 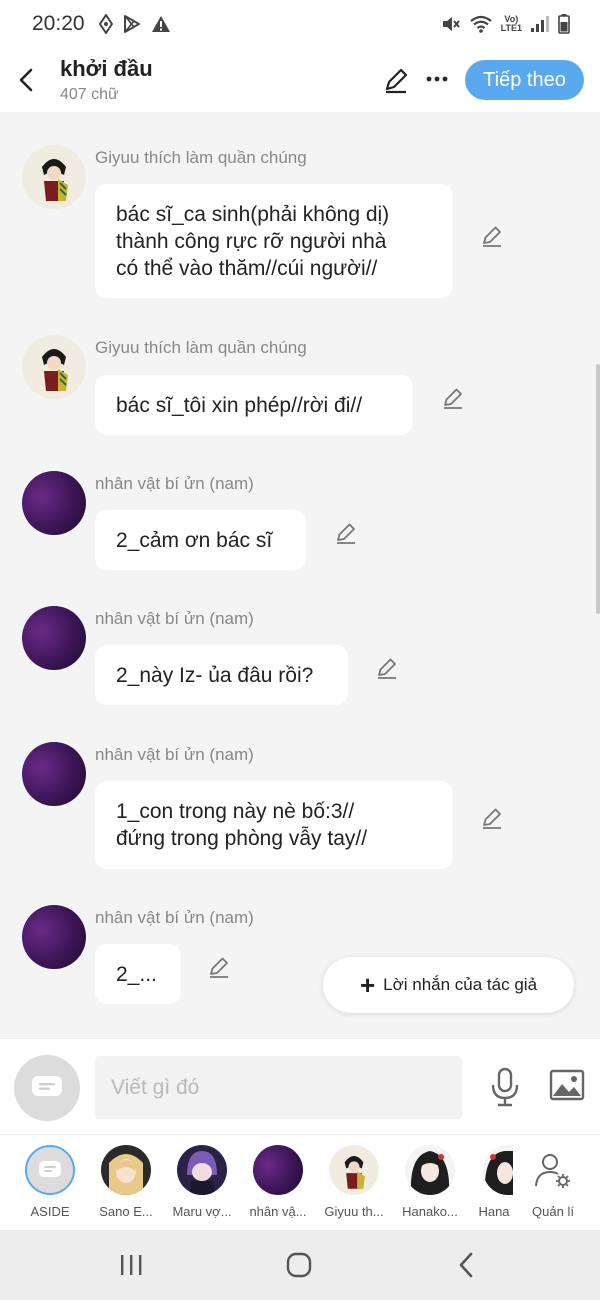 I want to click on back-button, so click(x=25, y=80).